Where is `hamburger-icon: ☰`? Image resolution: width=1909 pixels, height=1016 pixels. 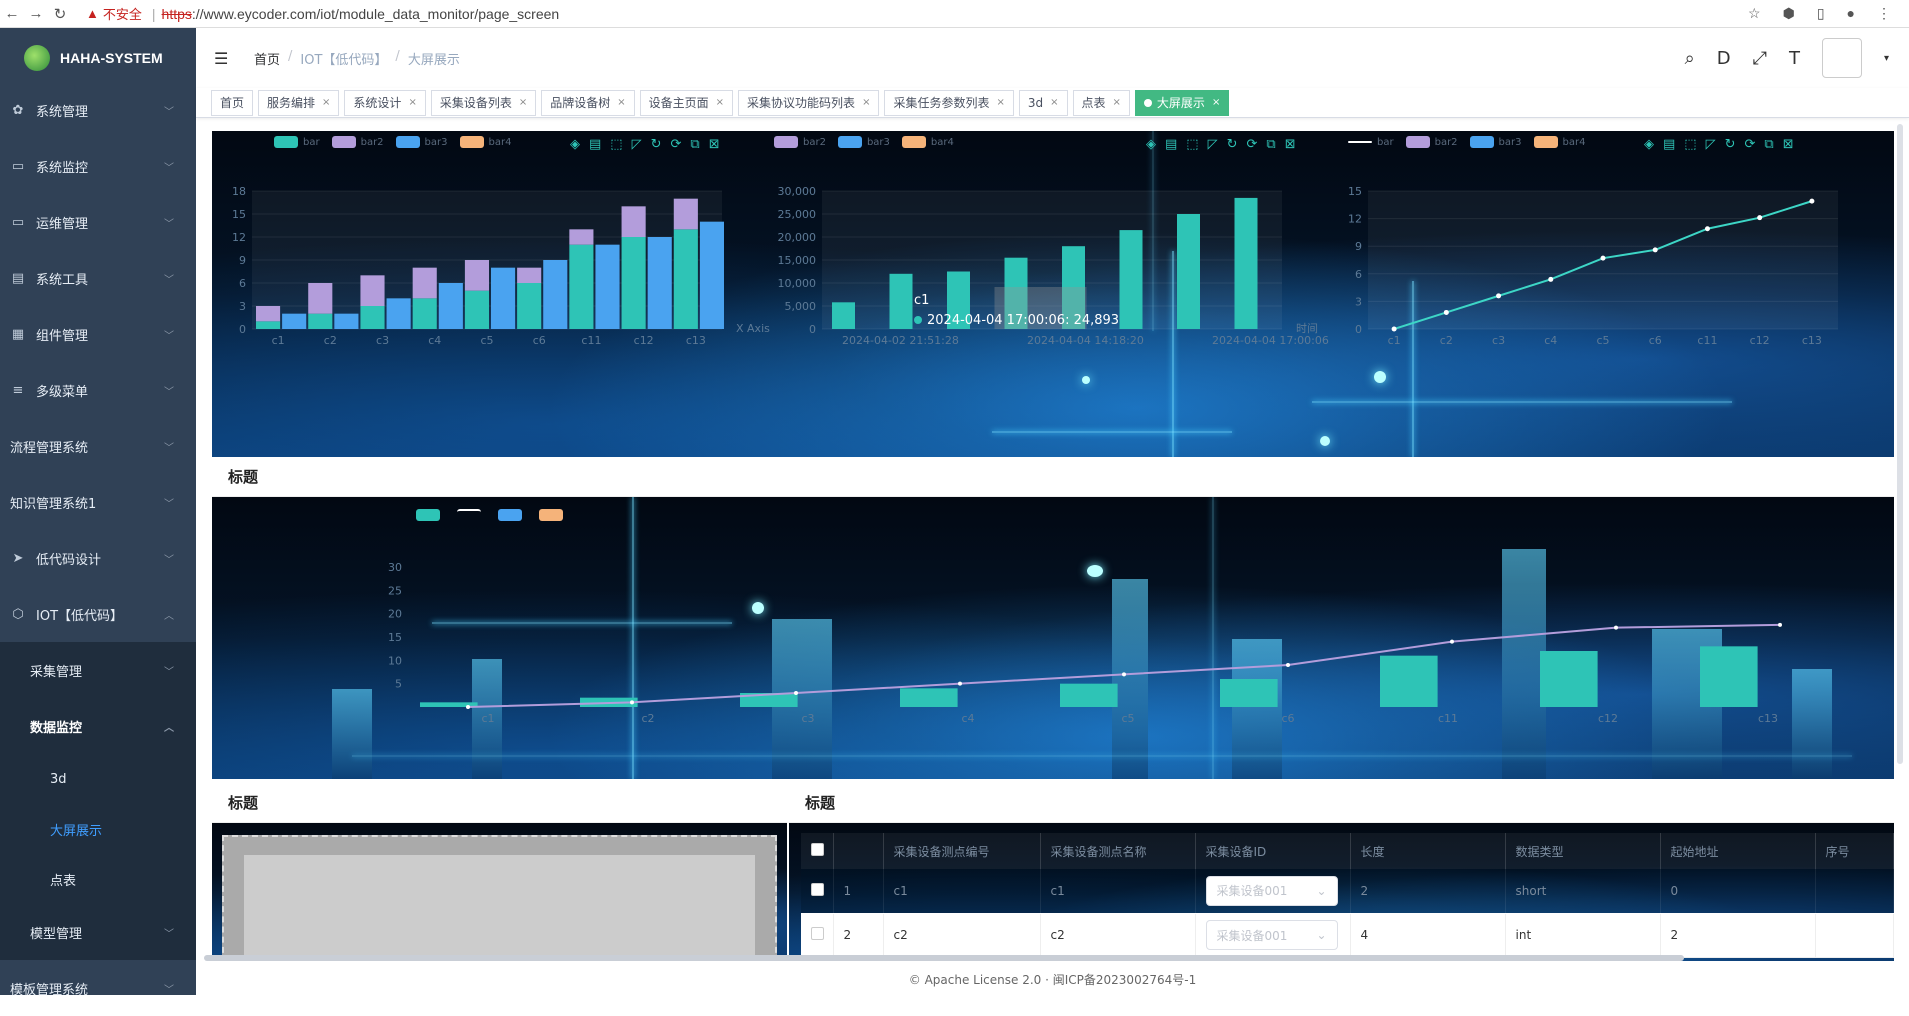
hamburger-icon: ☰ is located at coordinates (223, 58).